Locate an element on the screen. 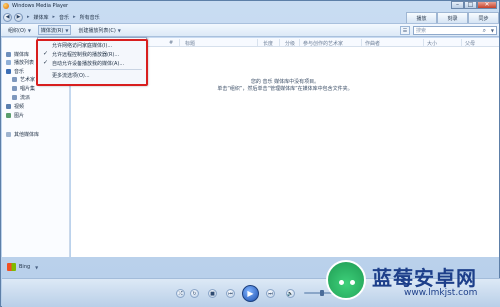  toolbar-right: ☰ 搜索 ⌕ ▼ is located at coordinates (448, 30).